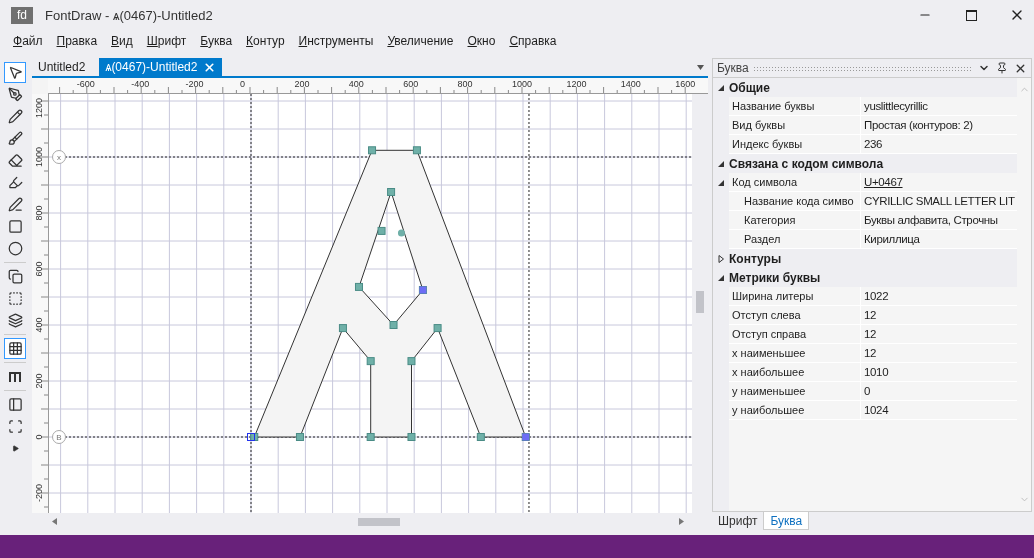  Describe the element at coordinates (806, 163) in the screenshot. I see `category-title: Связана с кодом символа` at that location.